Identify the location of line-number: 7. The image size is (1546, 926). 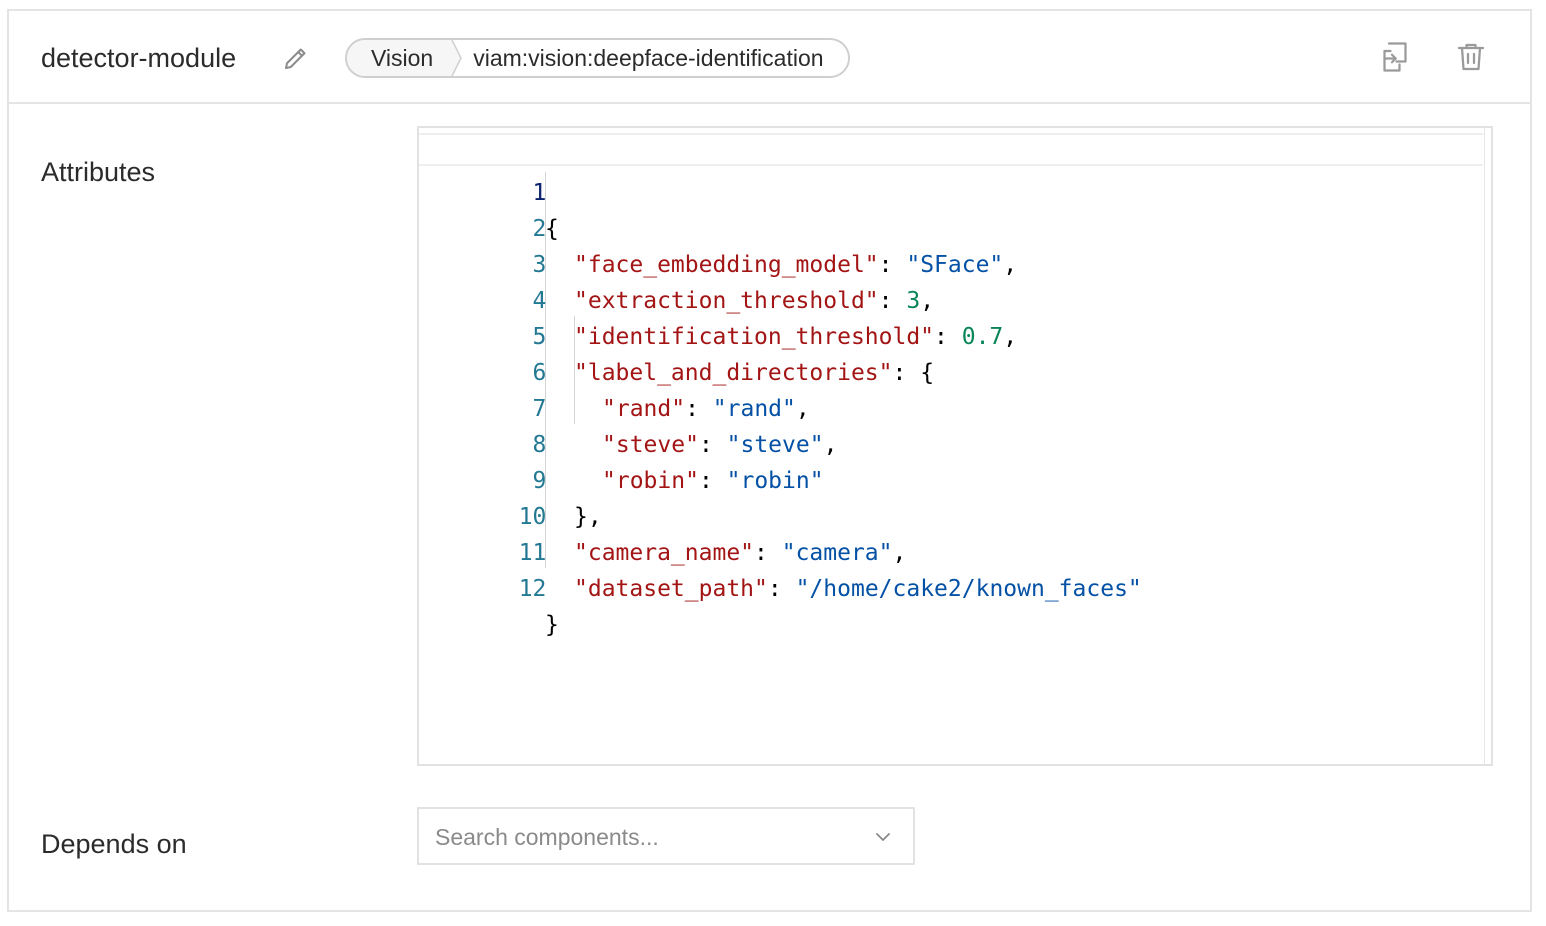
(539, 409).